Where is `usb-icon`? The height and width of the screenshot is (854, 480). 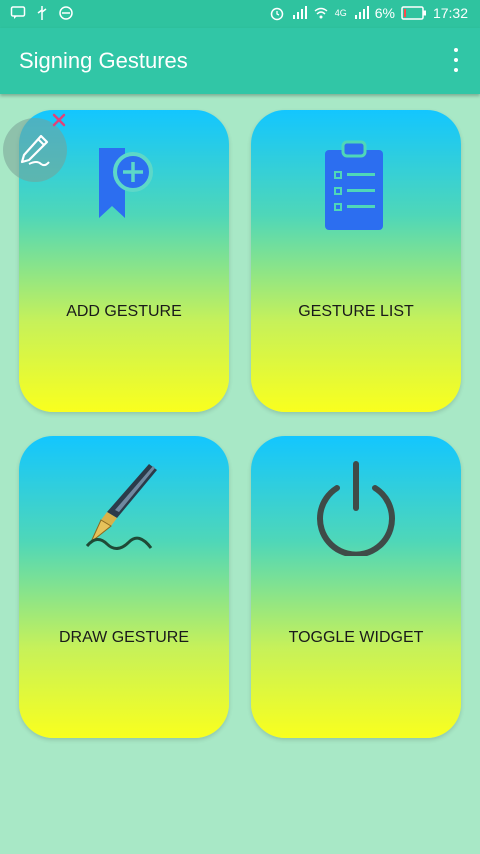
usb-icon is located at coordinates (42, 13).